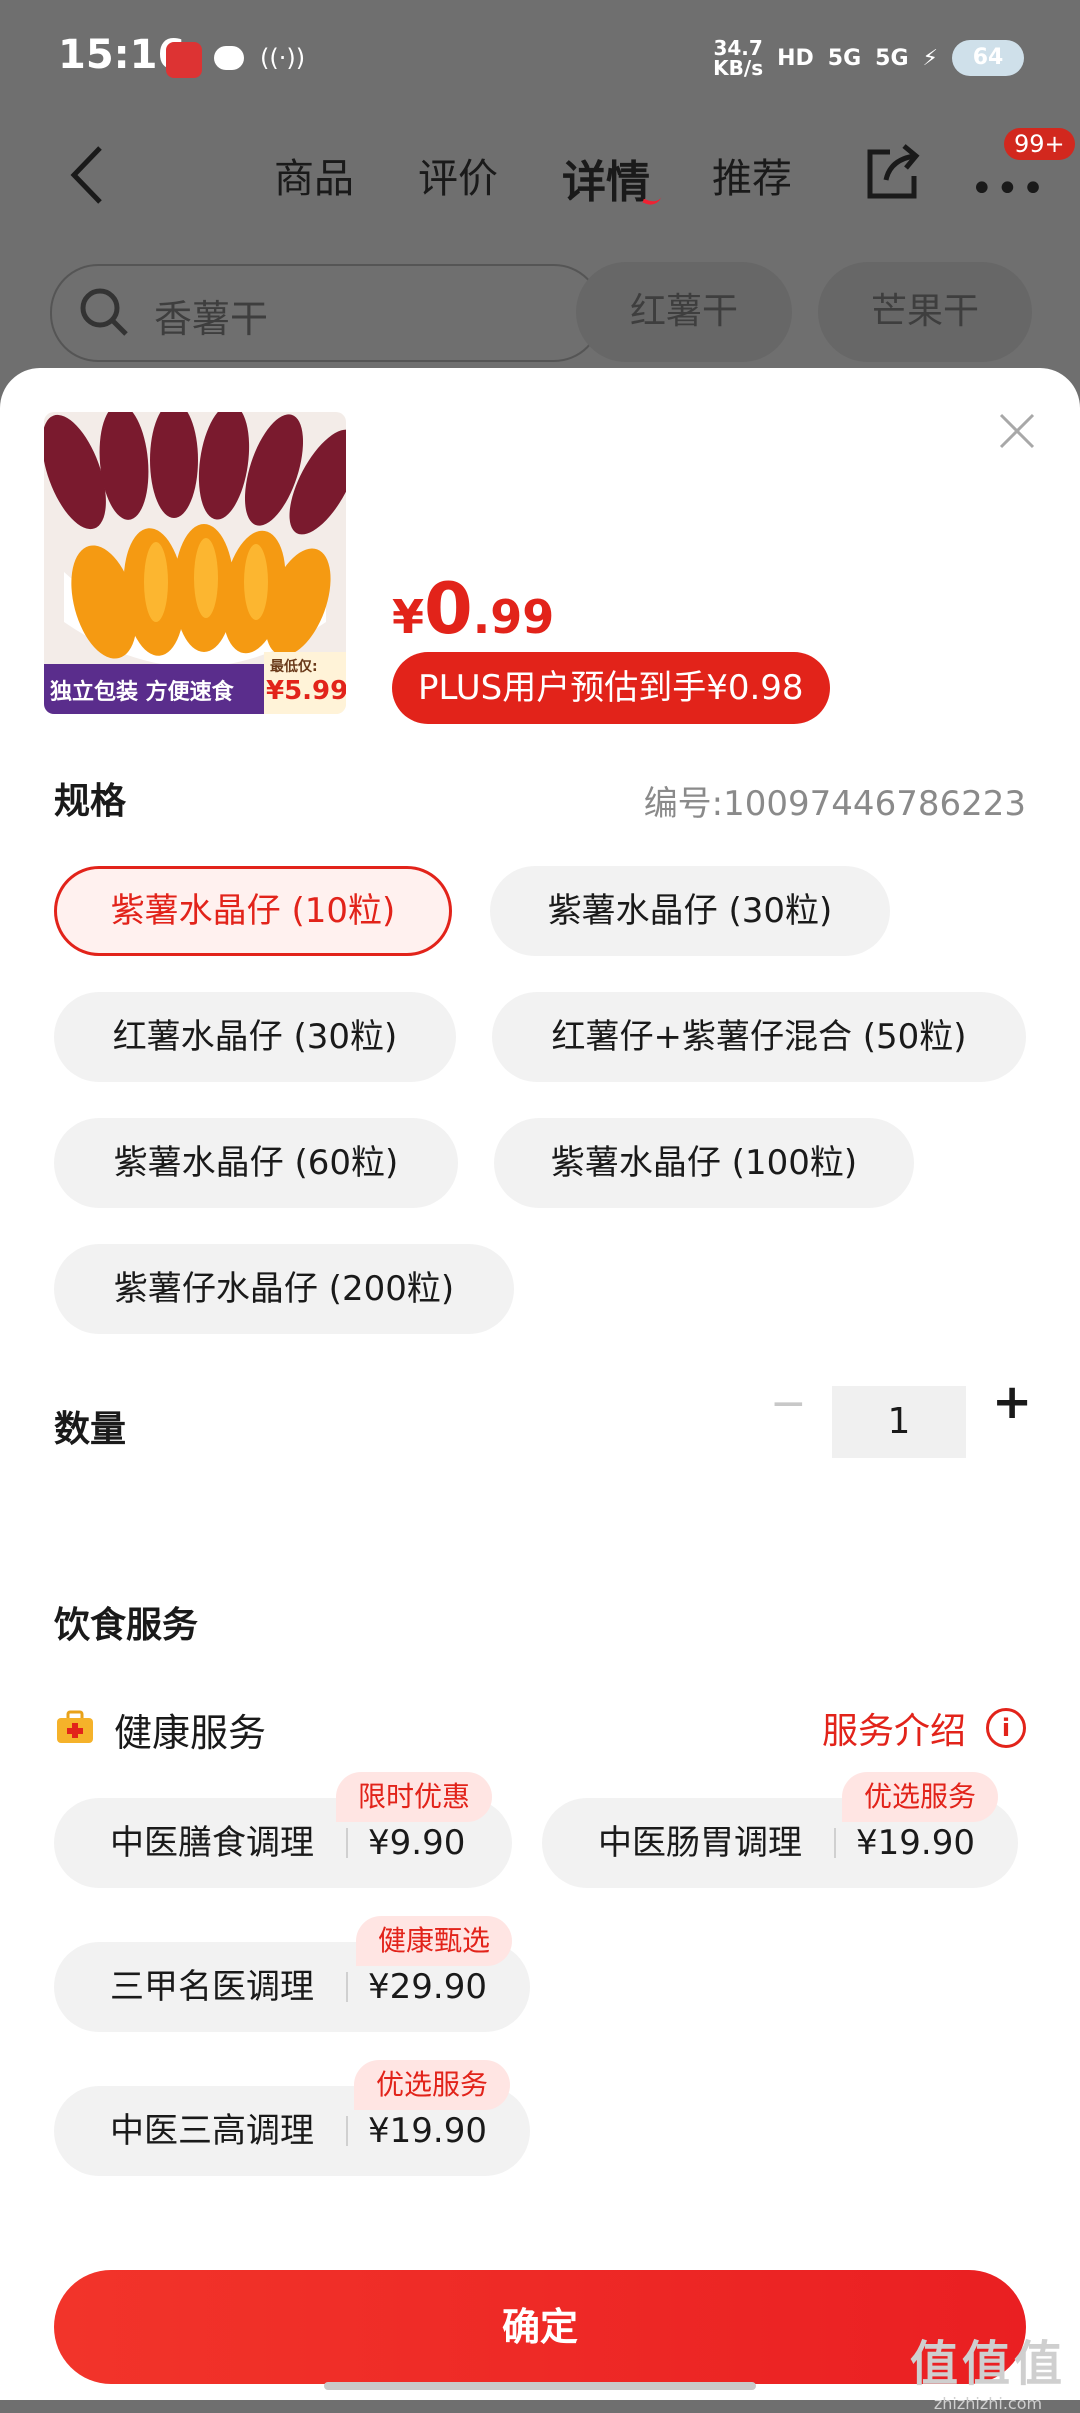  I want to click on tab-product: 商品, so click(314, 175).